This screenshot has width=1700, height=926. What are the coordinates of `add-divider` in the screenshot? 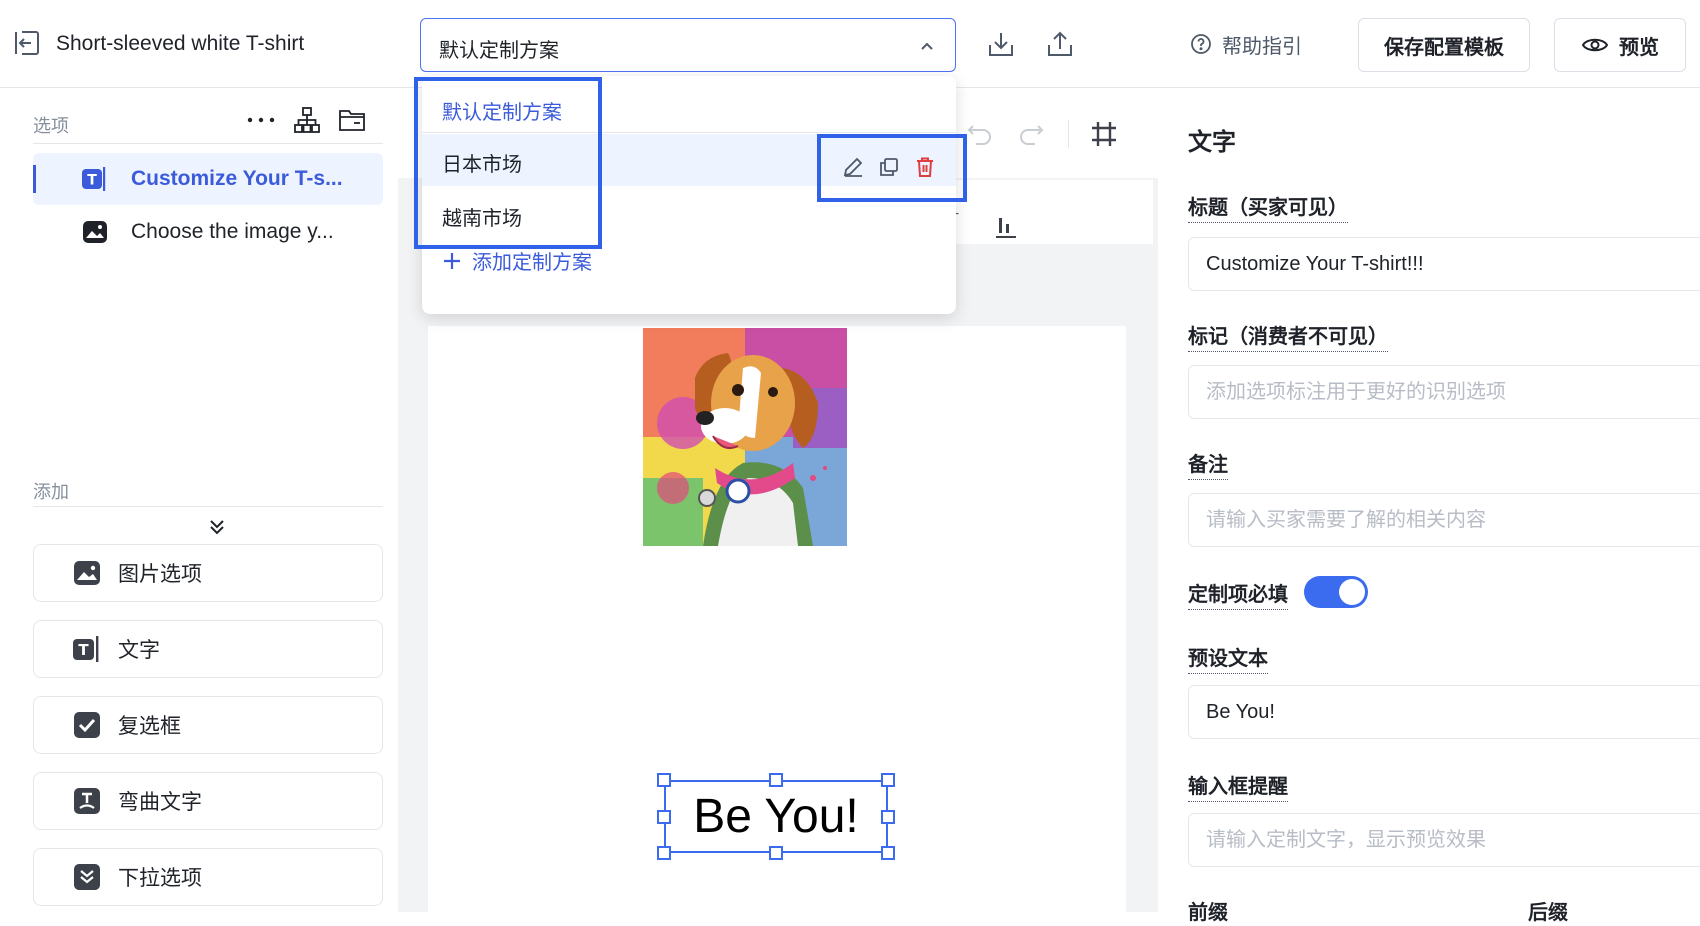 It's located at (208, 506).